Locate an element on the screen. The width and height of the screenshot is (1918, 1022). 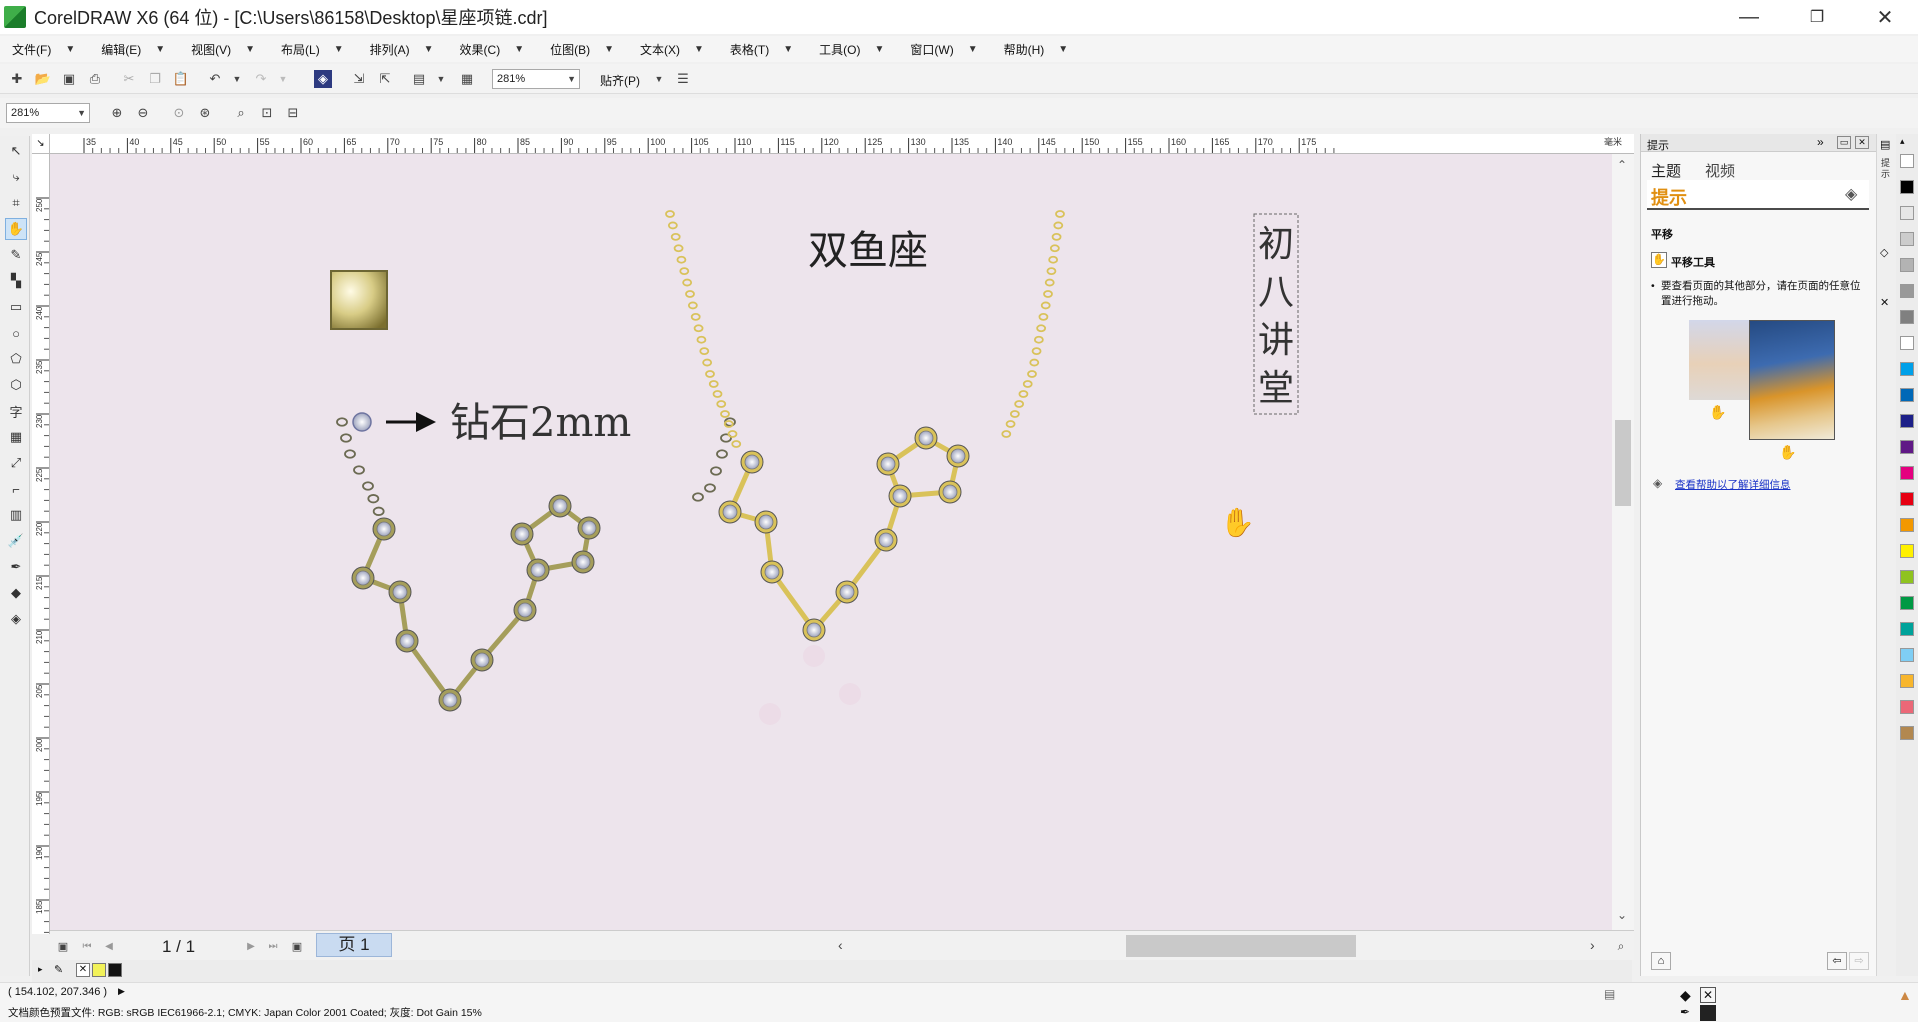
application-launcher-icon: ▤ is located at coordinates (419, 79).